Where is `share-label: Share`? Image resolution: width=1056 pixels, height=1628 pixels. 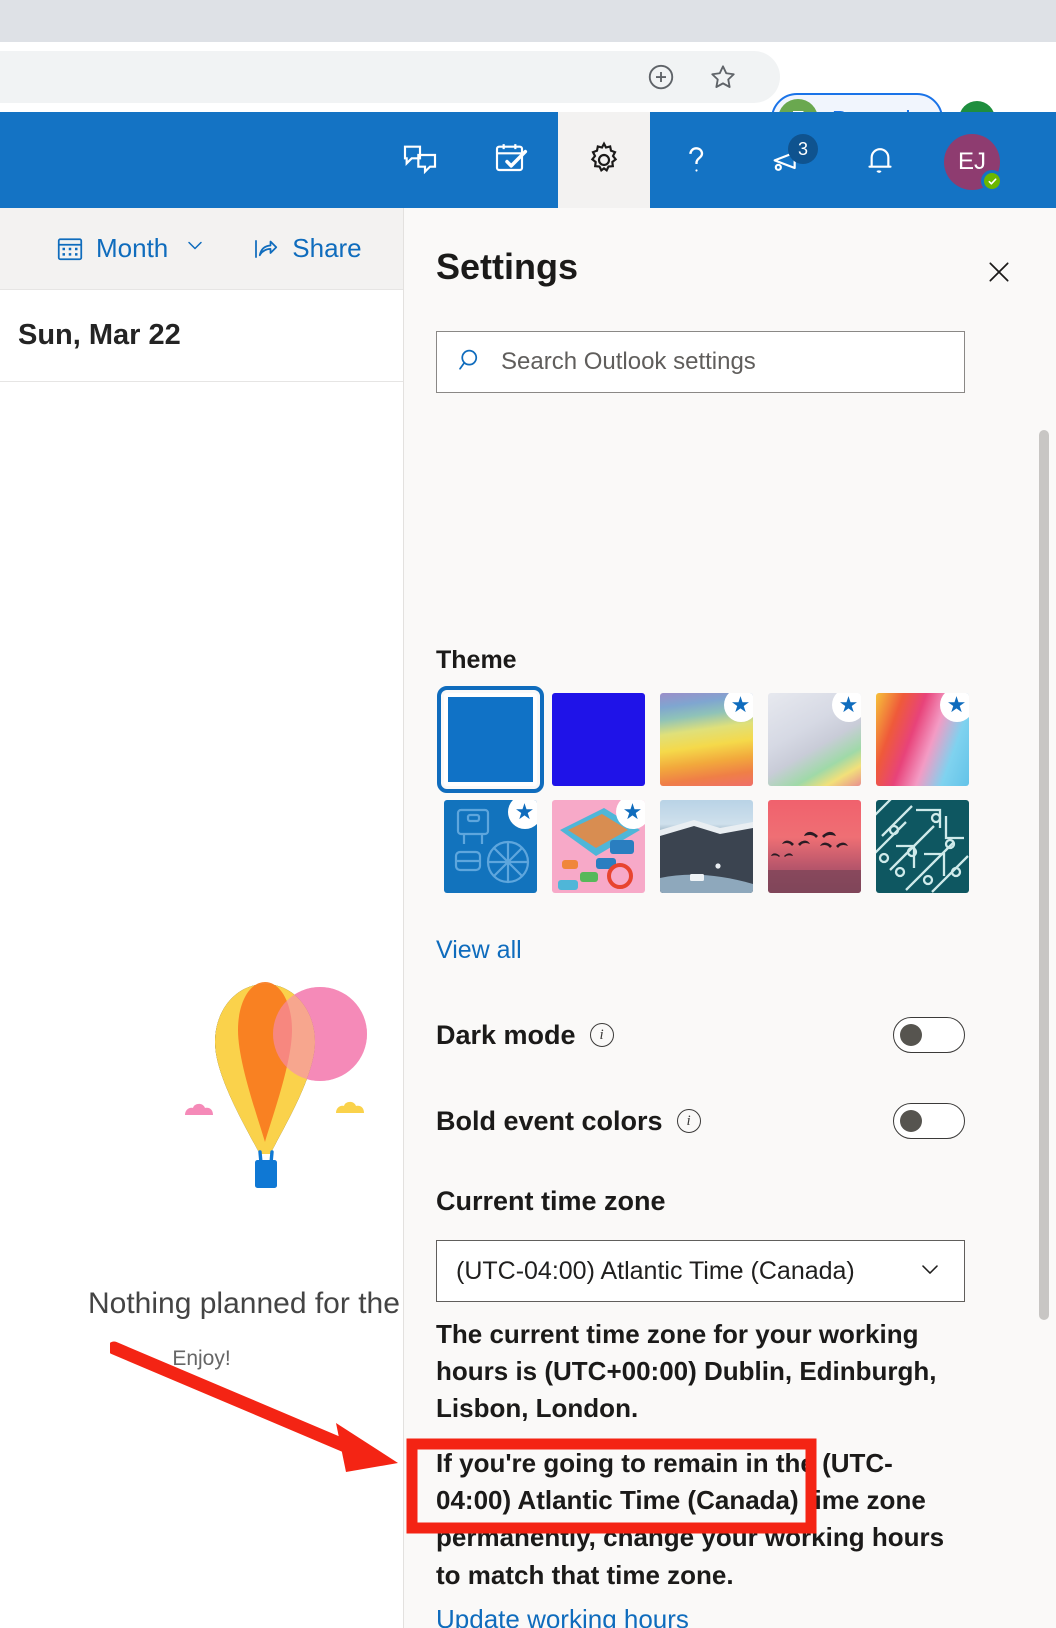 share-label: Share is located at coordinates (327, 248).